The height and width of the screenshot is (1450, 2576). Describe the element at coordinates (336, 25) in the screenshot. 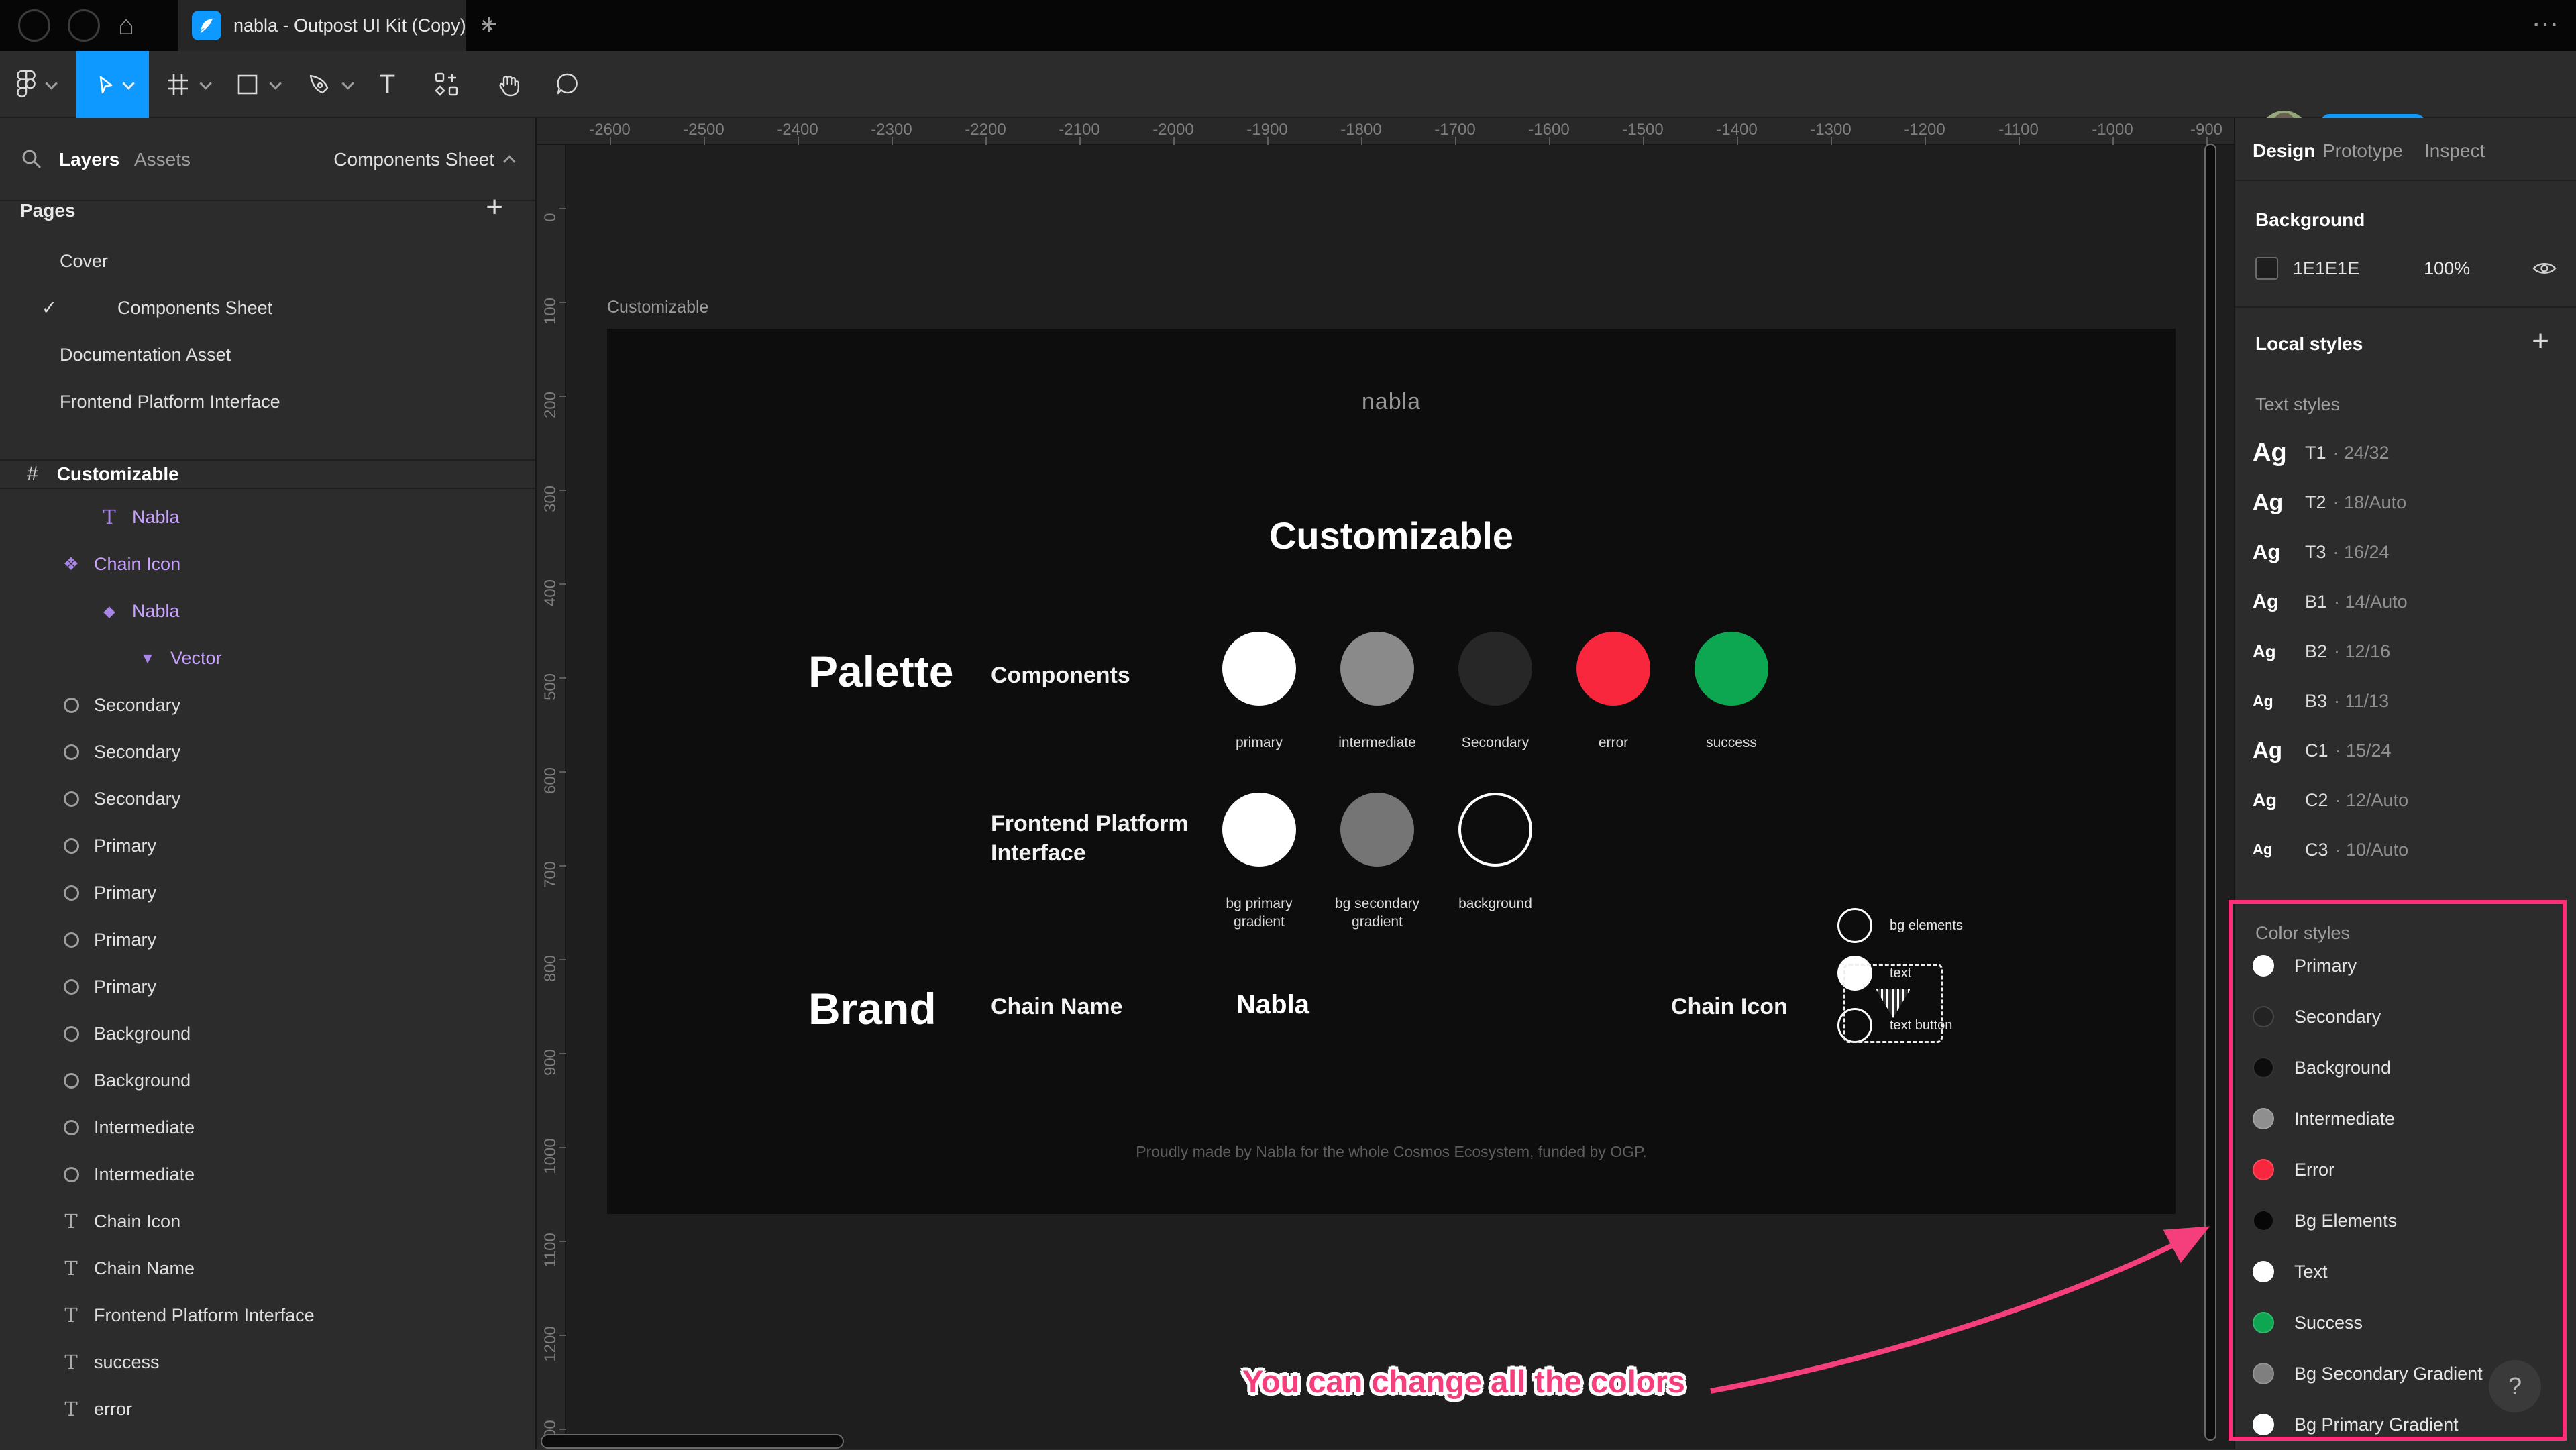

I see `file-tab: nabla - Outpost UI Kit (Copy) ×` at that location.